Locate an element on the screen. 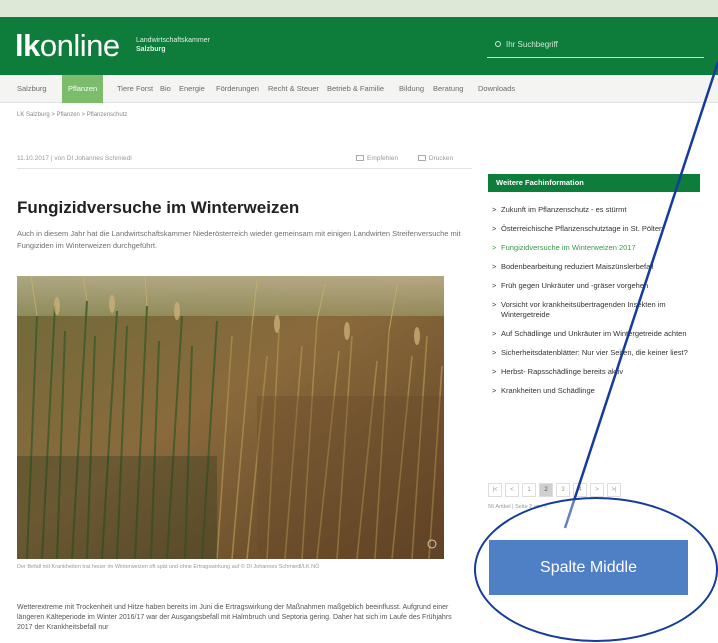 The height and width of the screenshot is (643, 718). nav-item-recht-steuer: Recht & Steuer is located at coordinates (293, 89).